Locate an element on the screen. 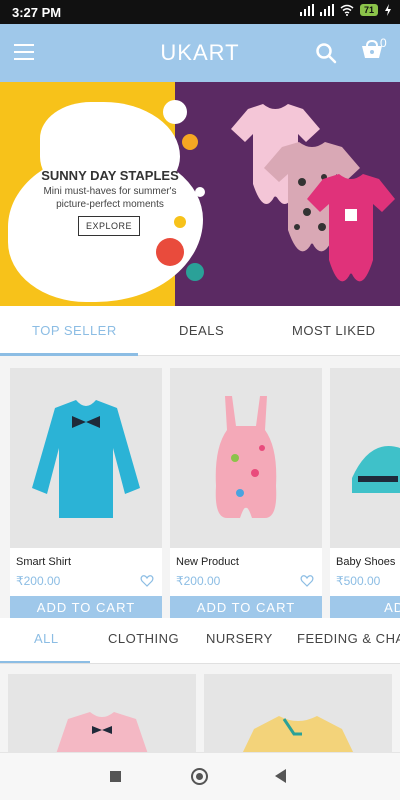 The width and height of the screenshot is (400, 800). category-tabs: ALL CLOTHING NURSERY FEEDING & CHAN is located at coordinates (200, 641).